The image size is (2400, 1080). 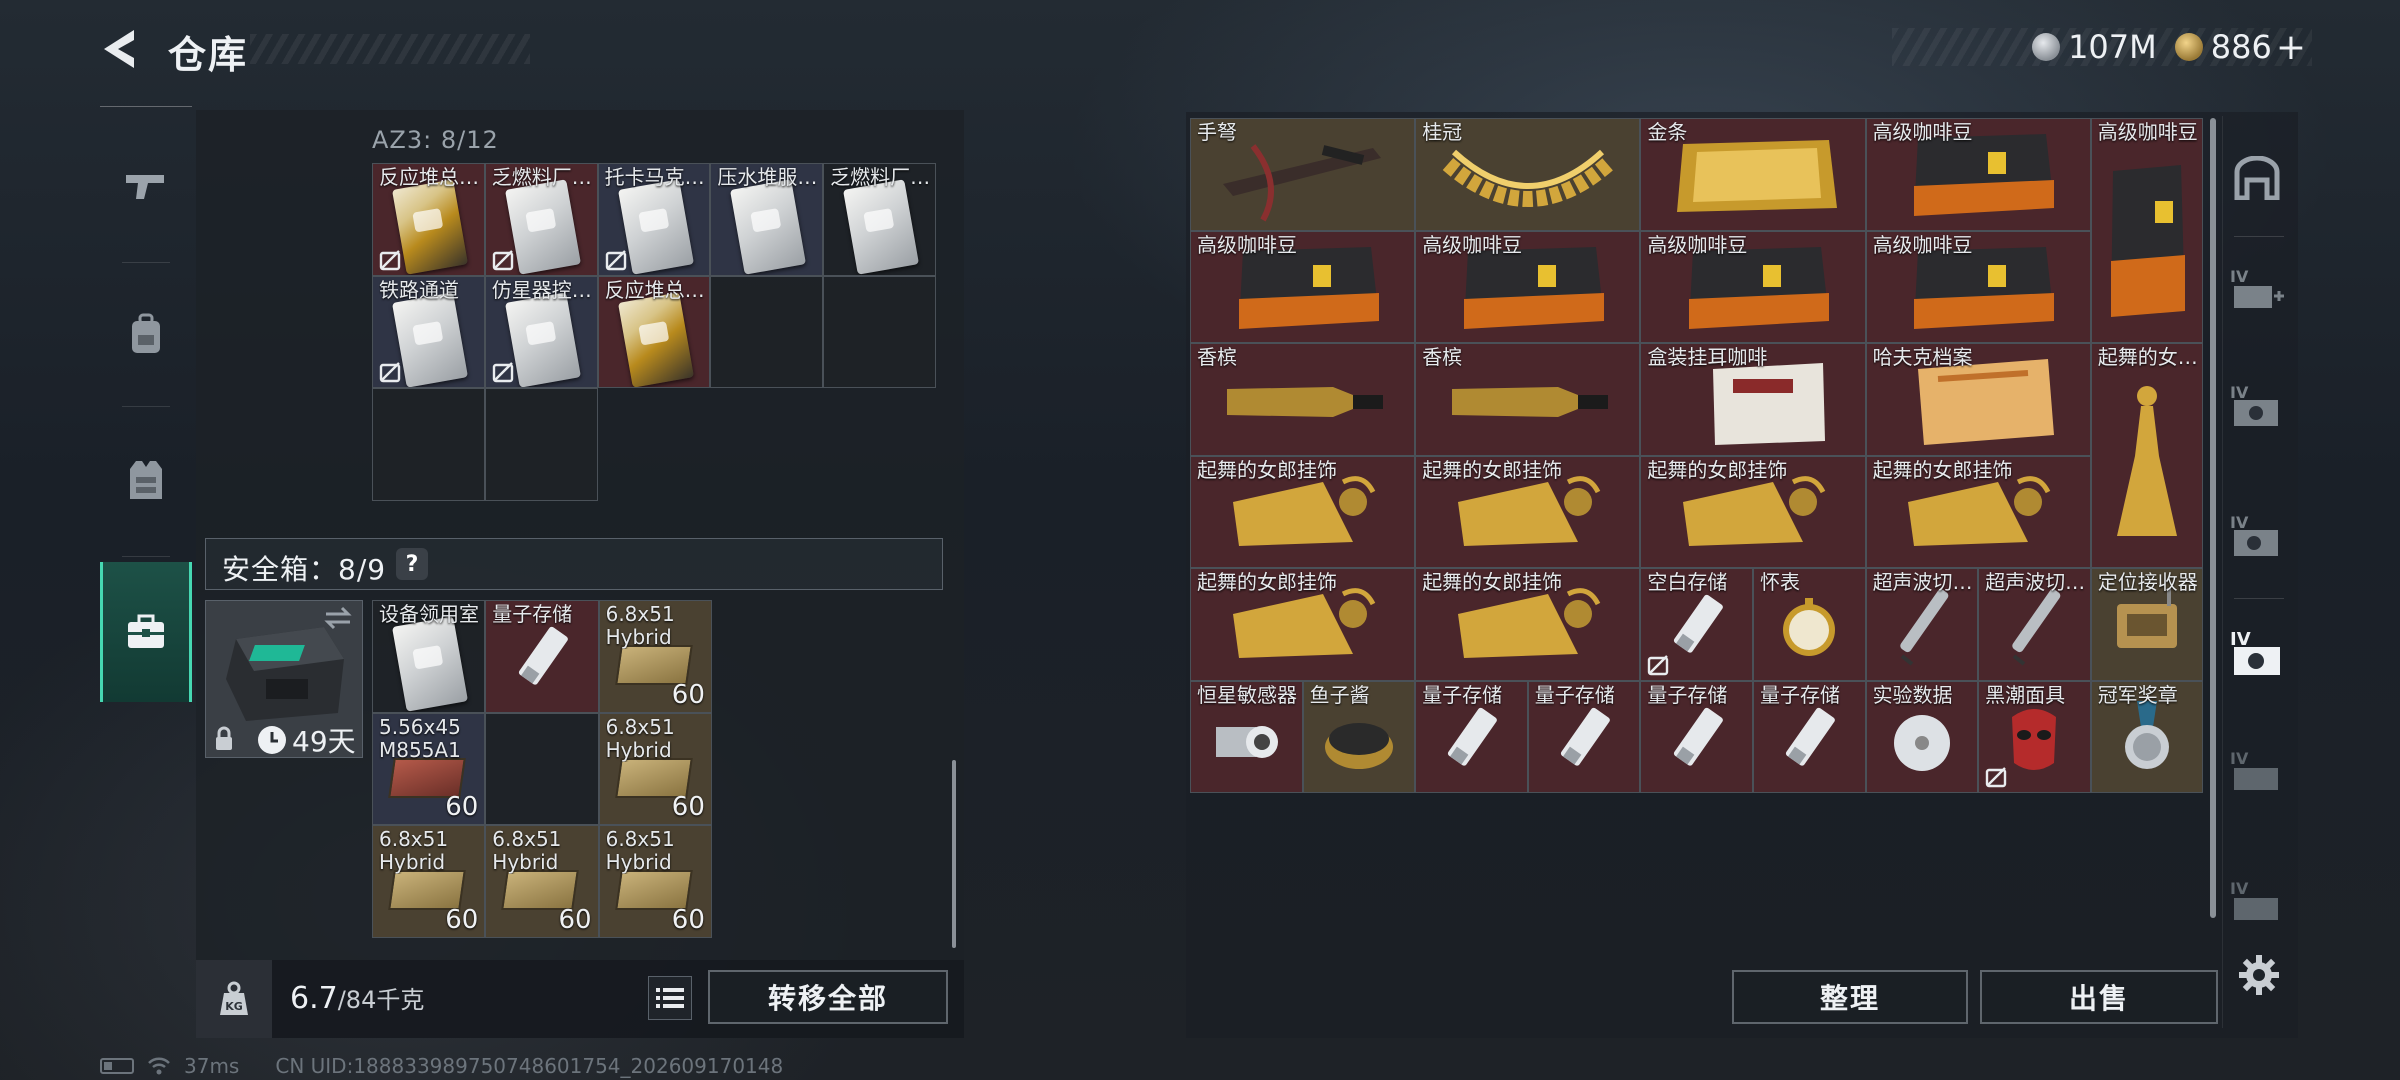 I want to click on stash-item: 实验数据, so click(x=1922, y=736).